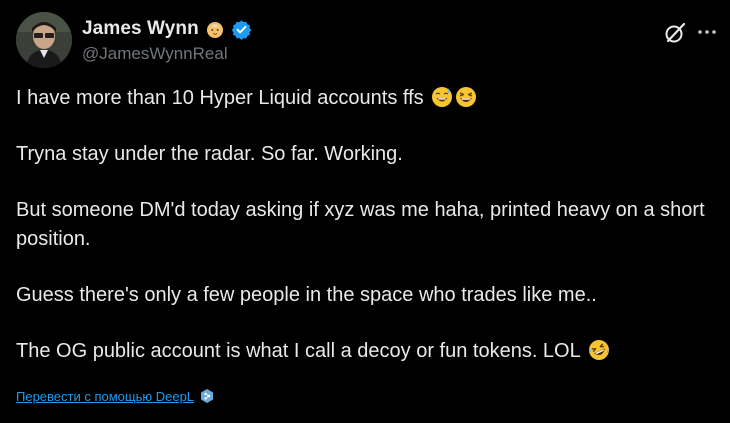 The width and height of the screenshot is (730, 423). What do you see at coordinates (207, 396) in the screenshot?
I see `deepl-icon` at bounding box center [207, 396].